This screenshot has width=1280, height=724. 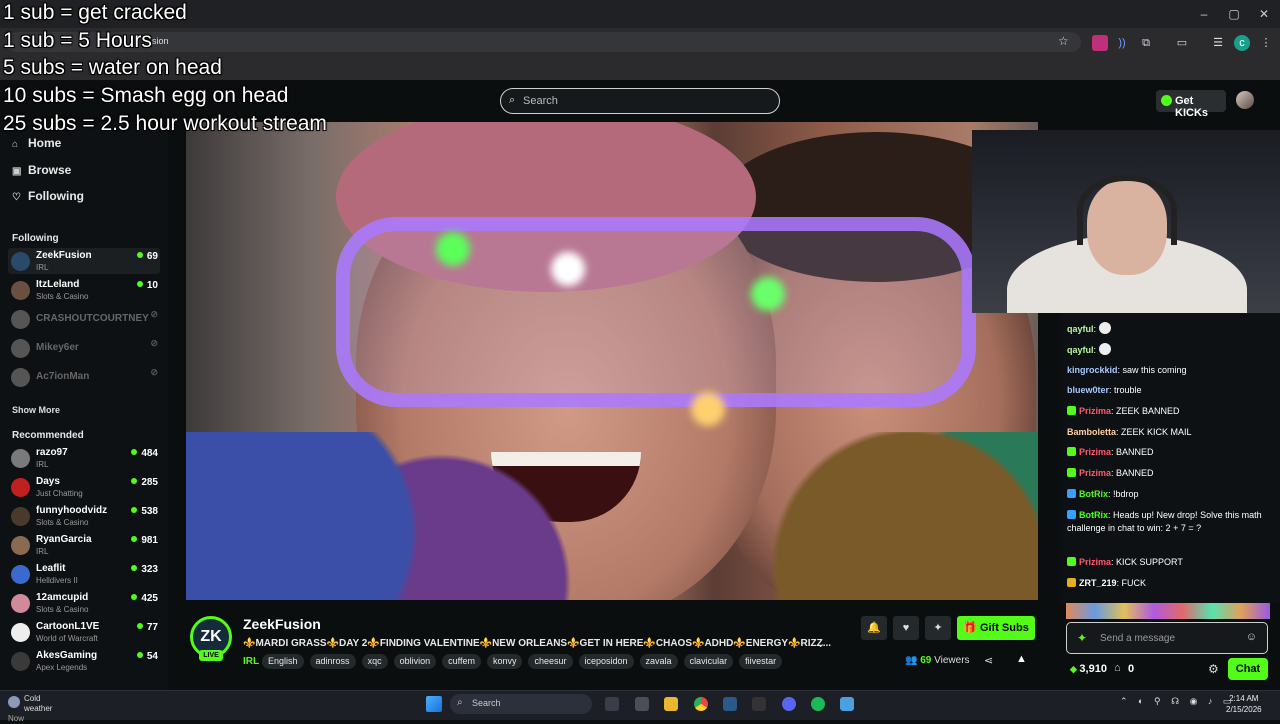 What do you see at coordinates (1131, 669) in the screenshot?
I see `bank-count: 0` at bounding box center [1131, 669].